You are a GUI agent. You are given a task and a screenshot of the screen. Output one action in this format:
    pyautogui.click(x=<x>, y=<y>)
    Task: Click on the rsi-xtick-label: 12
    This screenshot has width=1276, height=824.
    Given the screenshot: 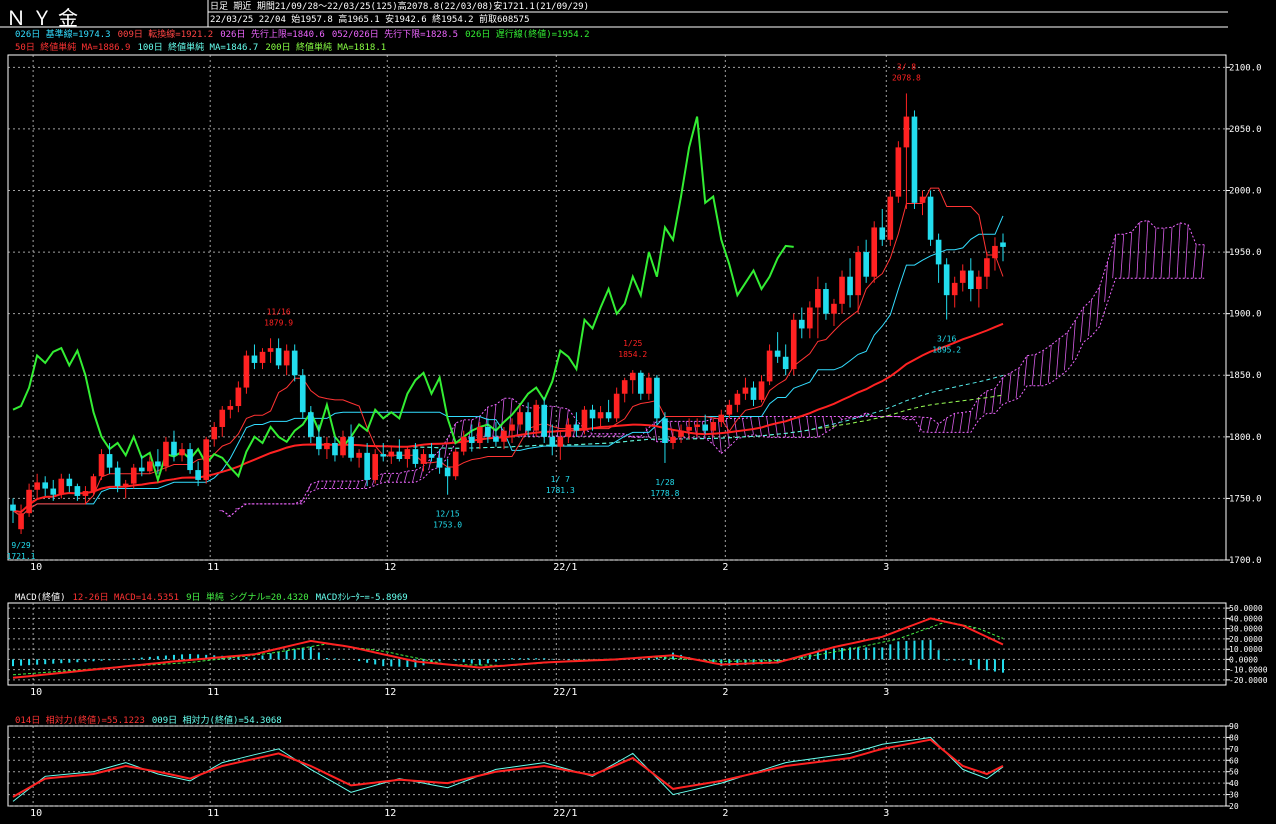 What is the action you would take?
    pyautogui.click(x=390, y=813)
    